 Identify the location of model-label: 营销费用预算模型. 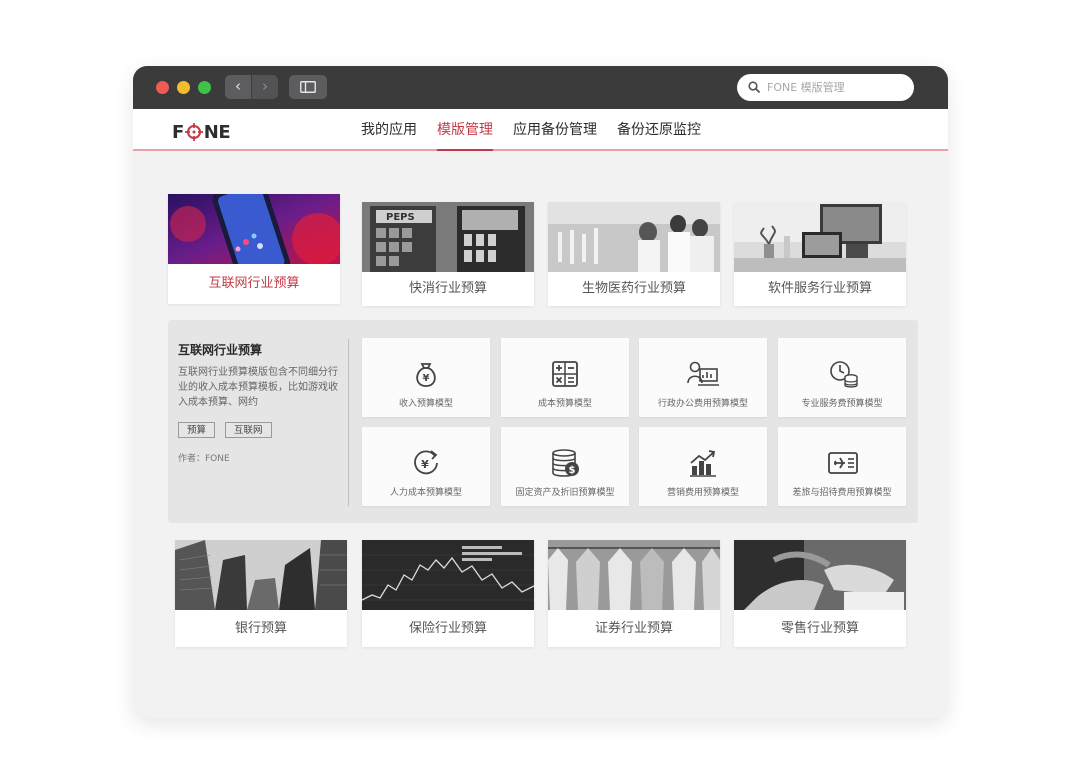
(702, 493).